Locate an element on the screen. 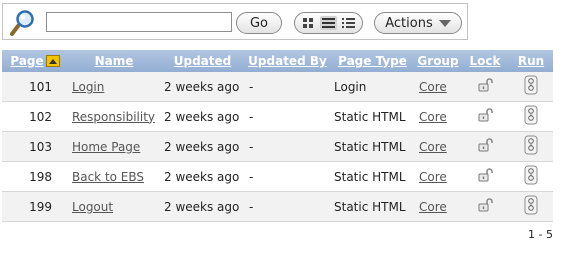 Image resolution: width=574 pixels, height=267 pixels. name-cell: Back to EBS is located at coordinates (114, 176).